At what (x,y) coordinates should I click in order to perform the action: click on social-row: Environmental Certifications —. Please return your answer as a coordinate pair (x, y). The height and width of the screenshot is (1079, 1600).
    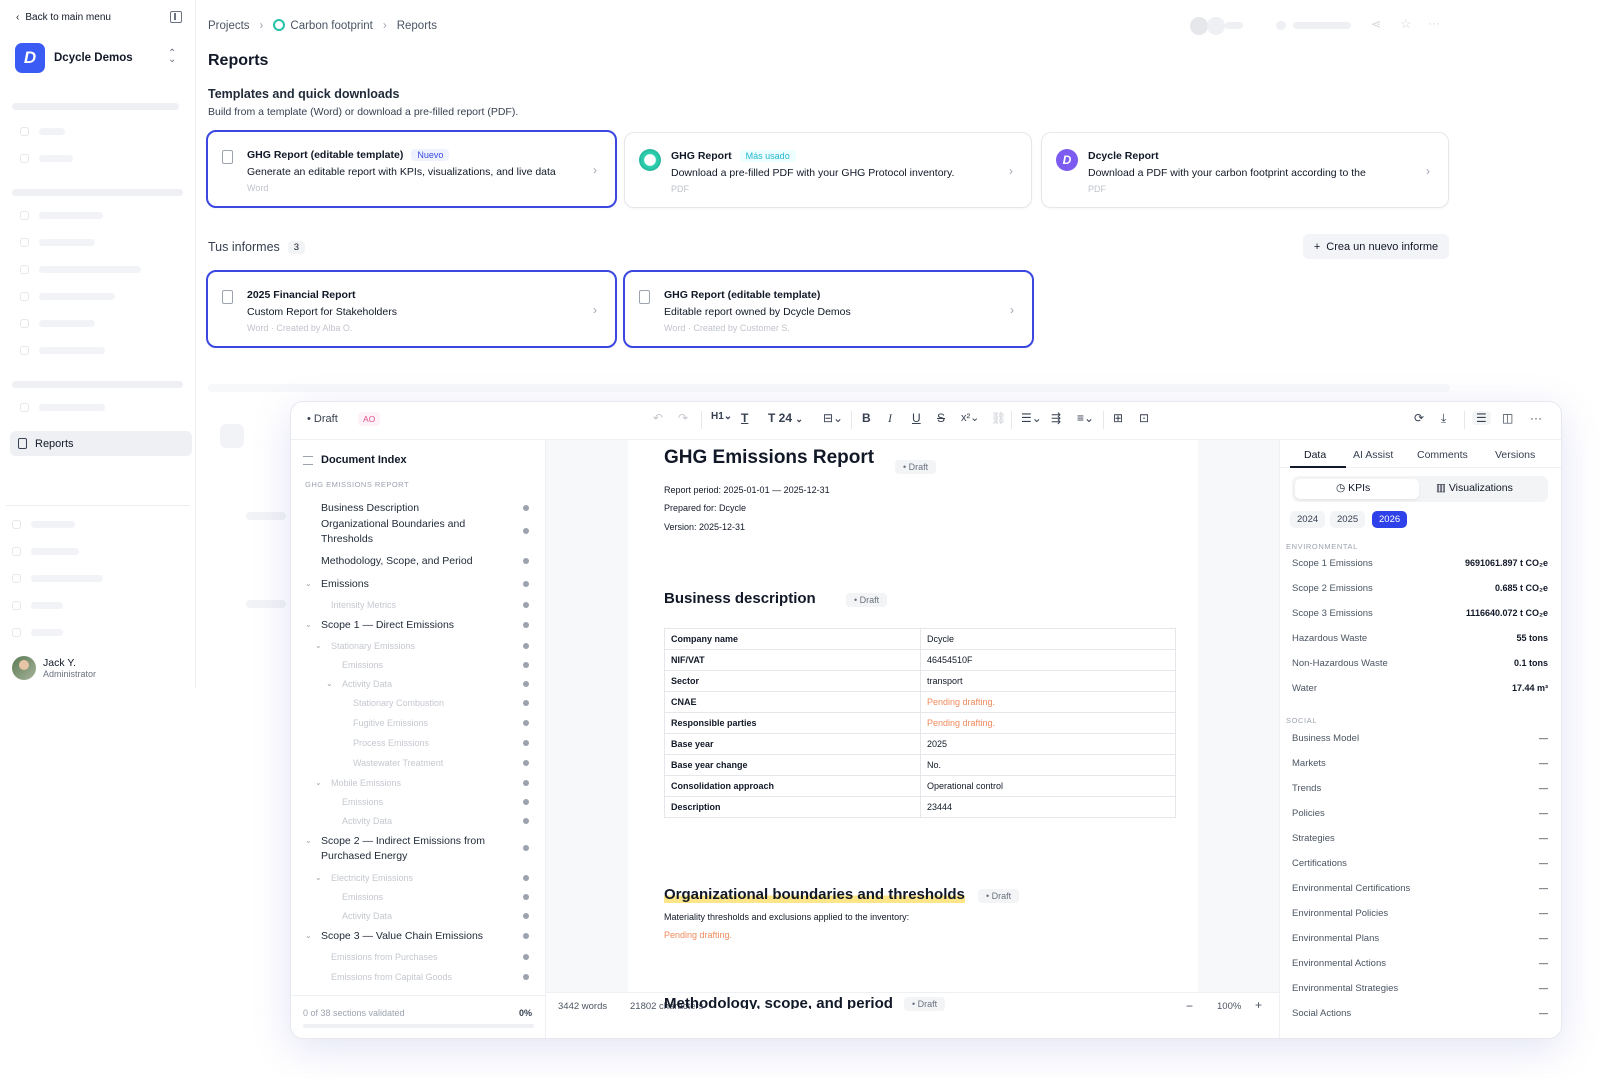
    Looking at the image, I should click on (1420, 888).